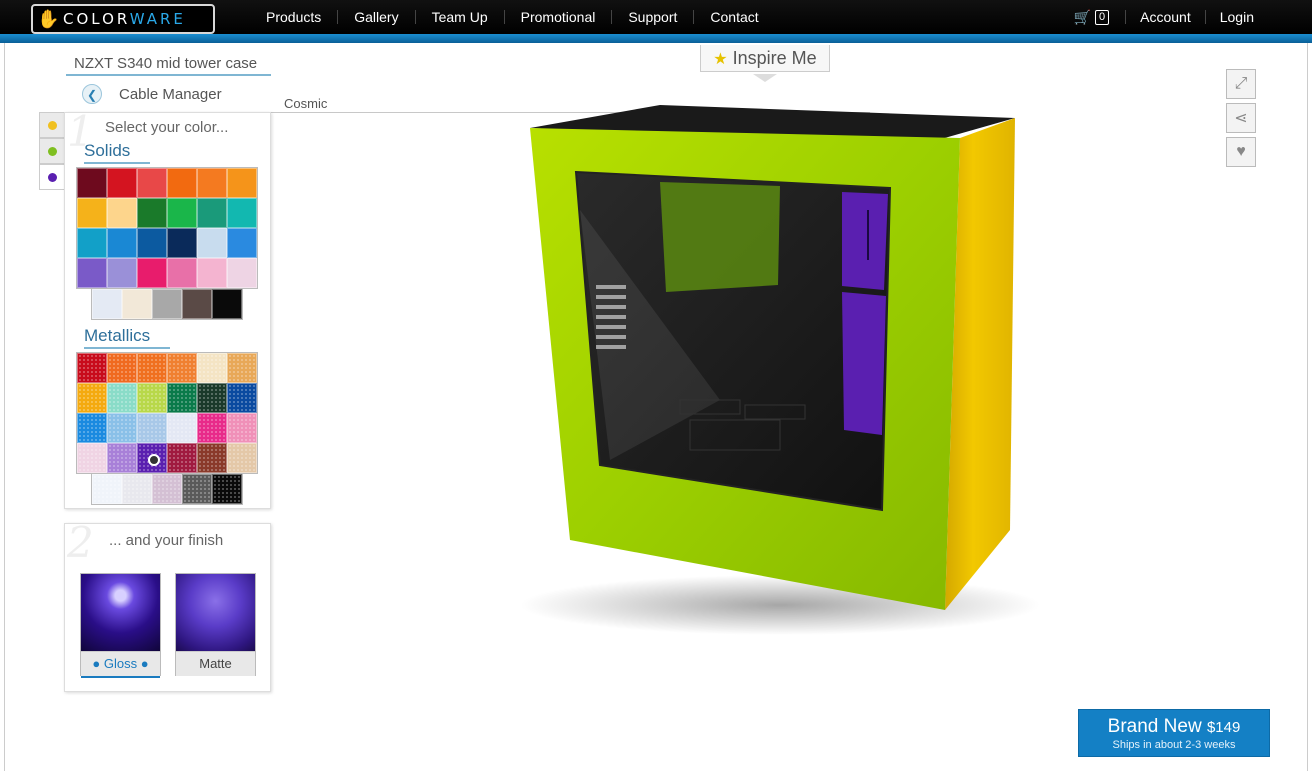 The width and height of the screenshot is (1312, 771). I want to click on favorite-button: ♥, so click(1241, 152).